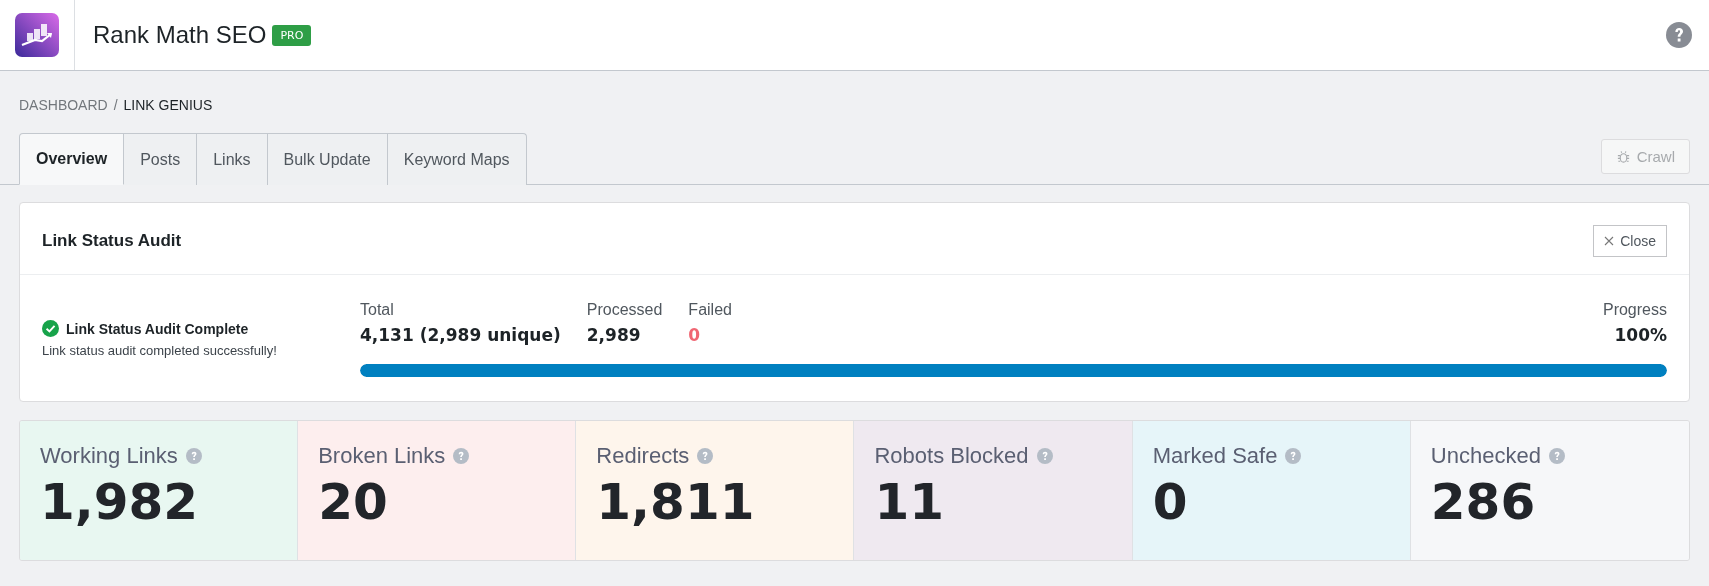 The width and height of the screenshot is (1709, 586). Describe the element at coordinates (232, 159) in the screenshot. I see `tab: Links` at that location.